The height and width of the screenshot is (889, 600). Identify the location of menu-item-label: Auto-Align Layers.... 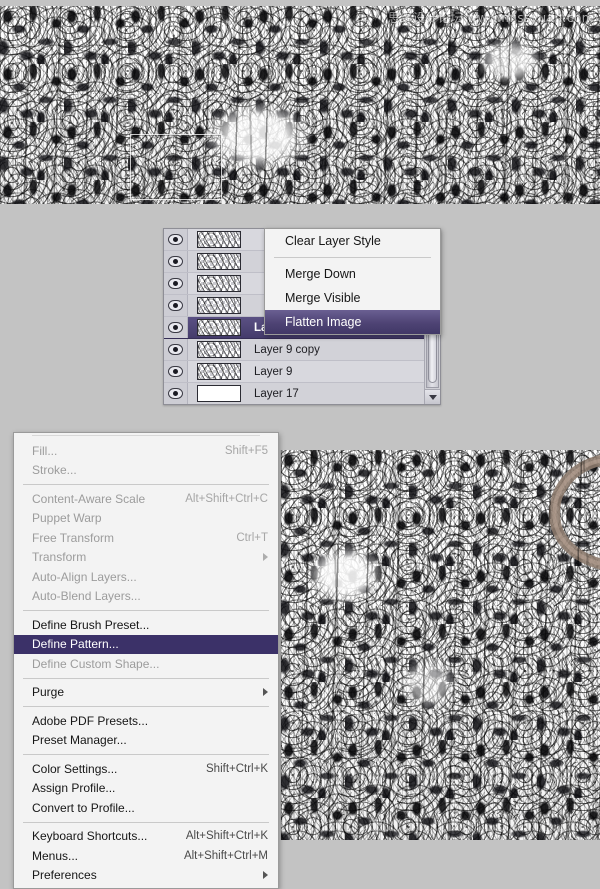
(84, 576).